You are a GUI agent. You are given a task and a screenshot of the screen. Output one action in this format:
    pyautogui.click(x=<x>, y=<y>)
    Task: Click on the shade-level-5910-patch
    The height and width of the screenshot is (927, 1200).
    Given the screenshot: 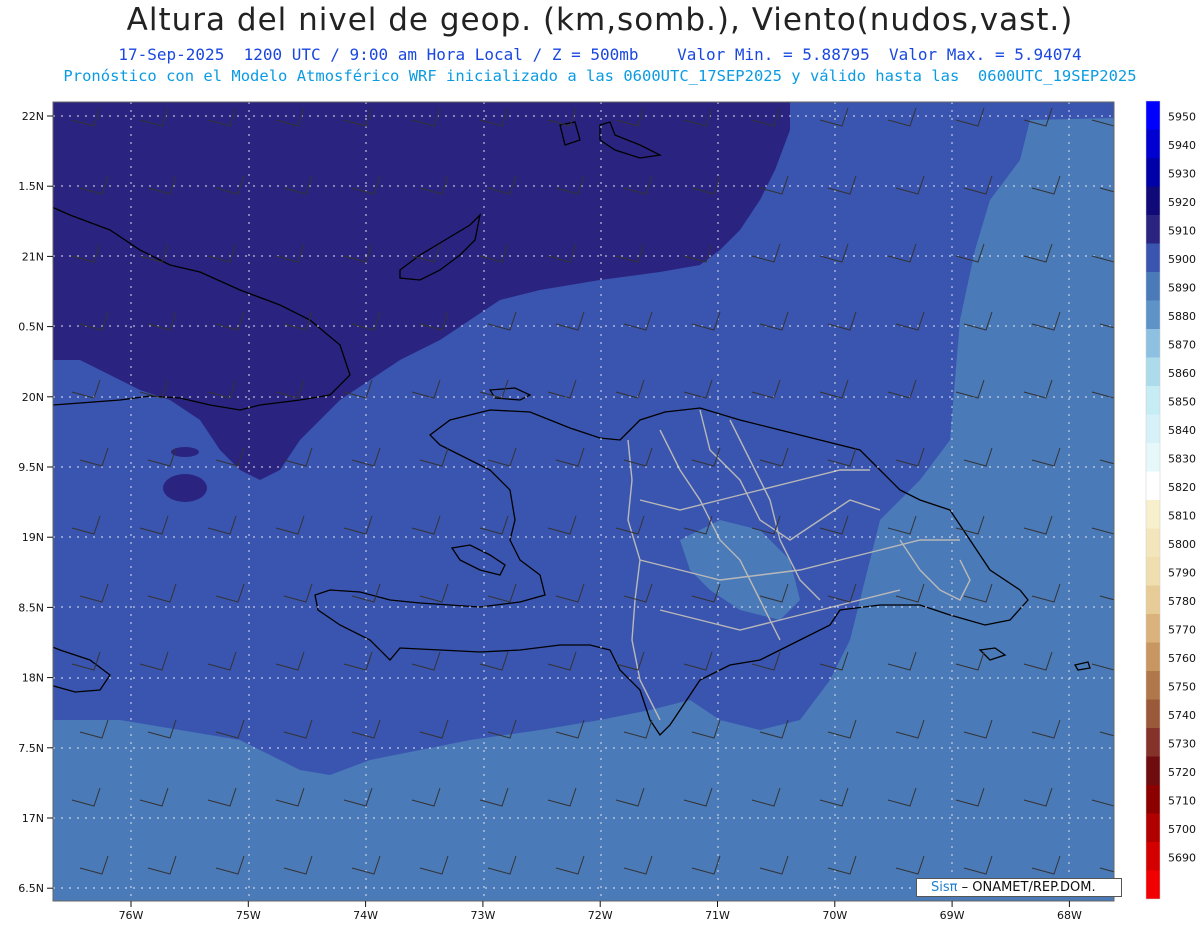 What is the action you would take?
    pyautogui.click(x=185, y=488)
    